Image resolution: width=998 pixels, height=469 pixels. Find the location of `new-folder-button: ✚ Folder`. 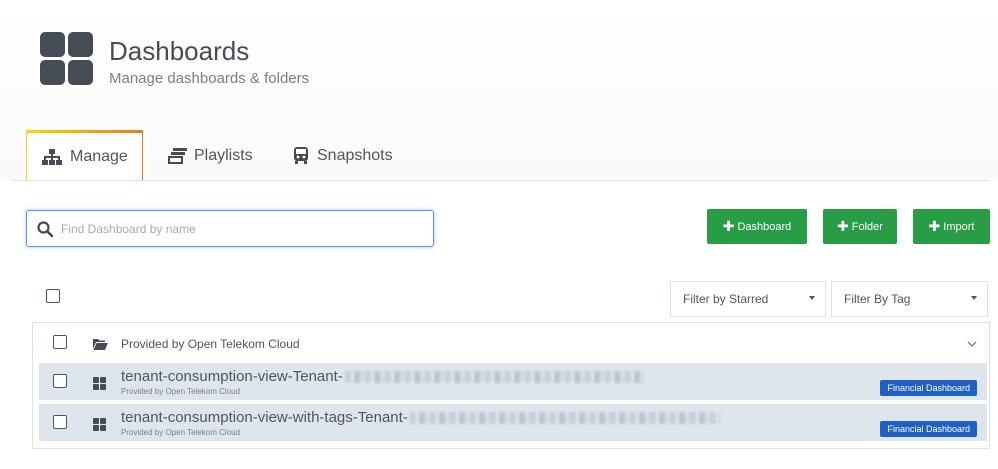

new-folder-button: ✚ Folder is located at coordinates (860, 226).